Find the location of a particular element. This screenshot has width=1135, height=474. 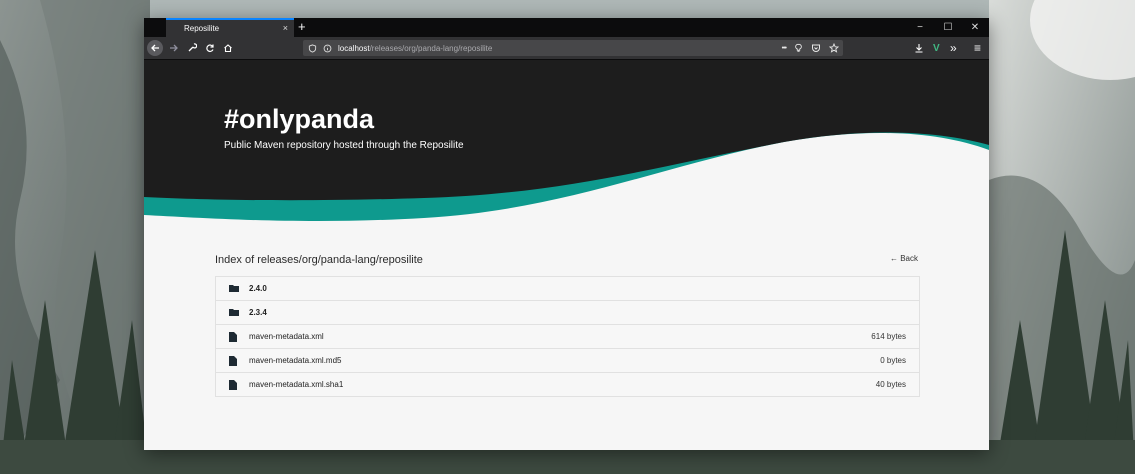

devtools-button is located at coordinates (192, 48).